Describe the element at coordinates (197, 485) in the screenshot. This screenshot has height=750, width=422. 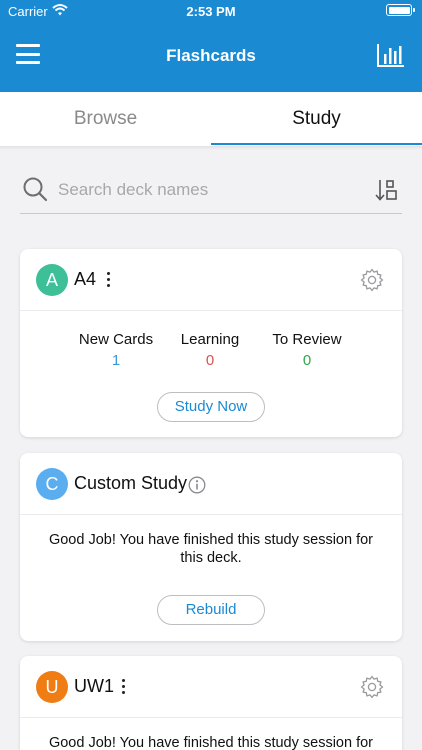
I see `info-icon` at that location.